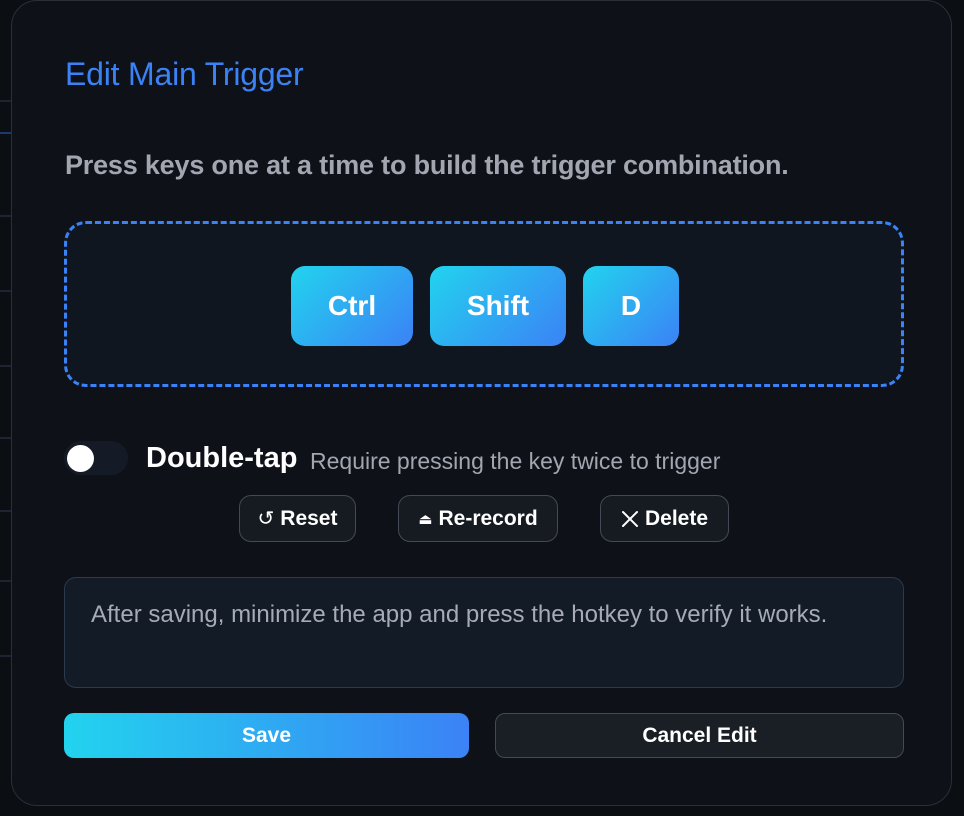 The width and height of the screenshot is (964, 816). Describe the element at coordinates (266, 519) in the screenshot. I see `reset-icon: ↺` at that location.